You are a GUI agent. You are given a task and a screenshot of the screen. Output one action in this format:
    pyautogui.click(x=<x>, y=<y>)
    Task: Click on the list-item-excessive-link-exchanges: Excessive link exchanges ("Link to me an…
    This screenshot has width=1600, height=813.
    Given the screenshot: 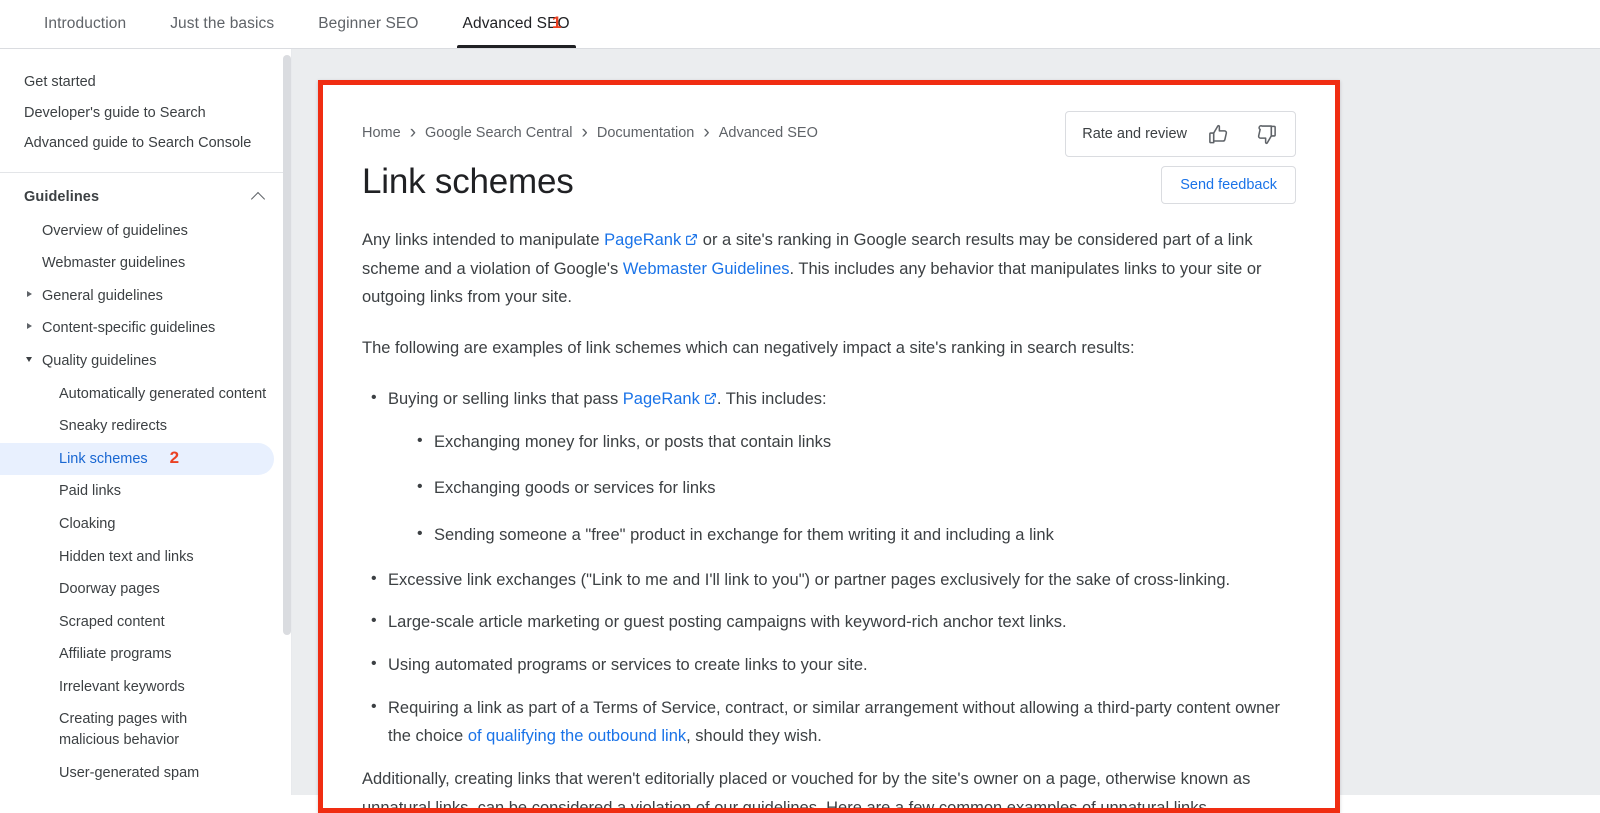 What is the action you would take?
    pyautogui.click(x=833, y=580)
    